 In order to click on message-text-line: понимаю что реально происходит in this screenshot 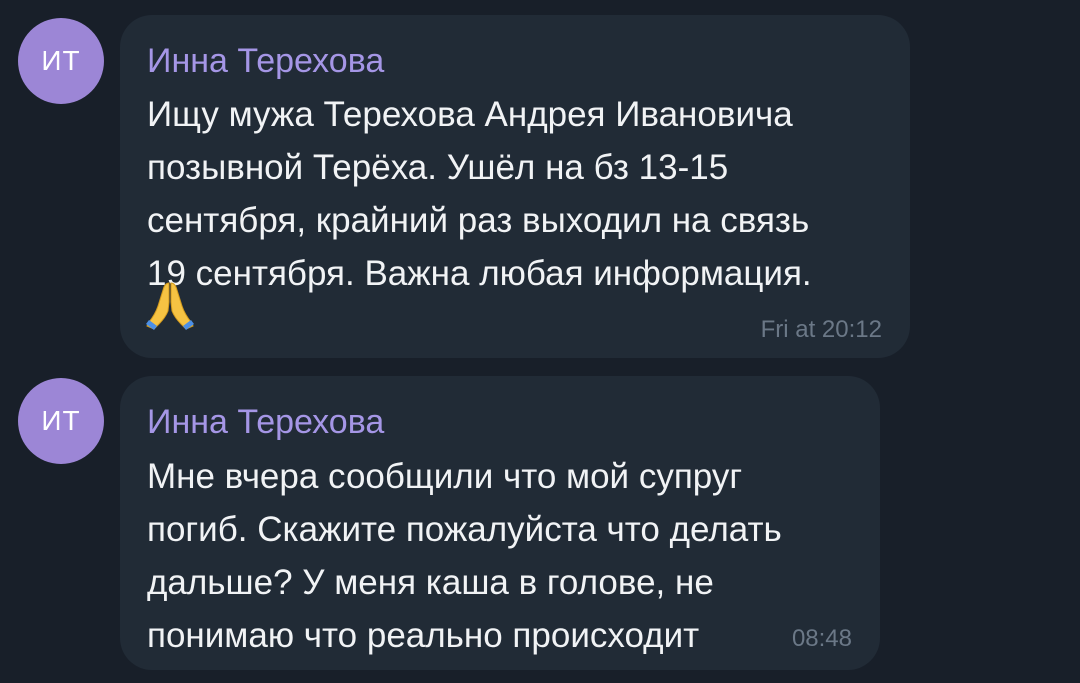, I will do `click(423, 635)`.